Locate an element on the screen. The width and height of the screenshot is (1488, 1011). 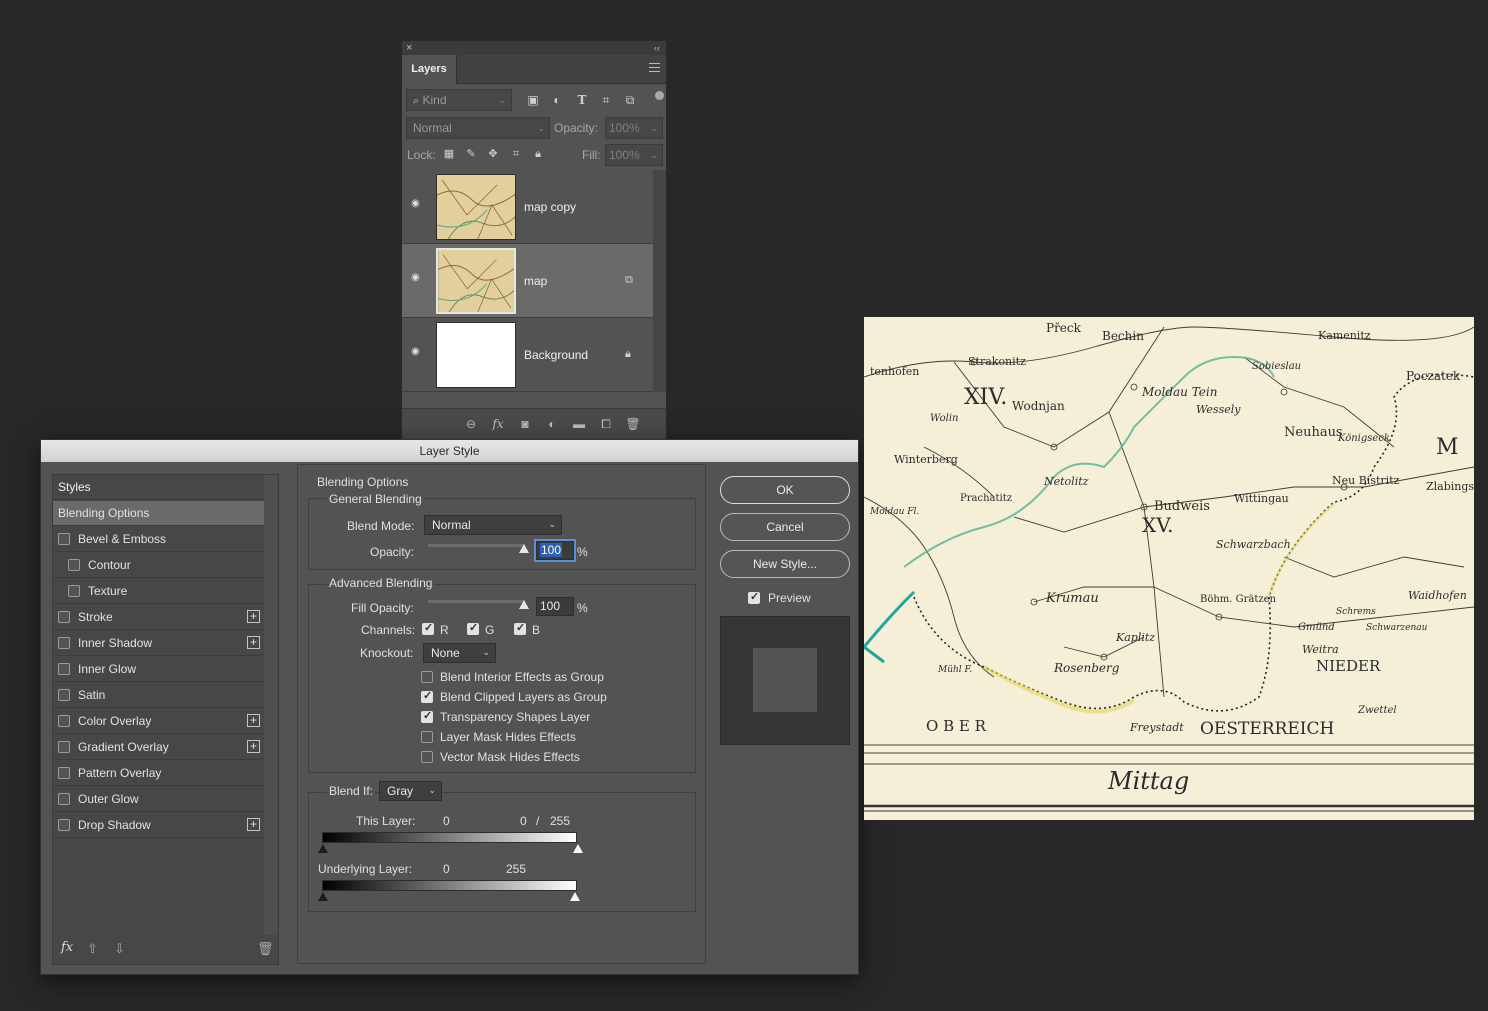
channel-r-checkbox is located at coordinates (428, 628).